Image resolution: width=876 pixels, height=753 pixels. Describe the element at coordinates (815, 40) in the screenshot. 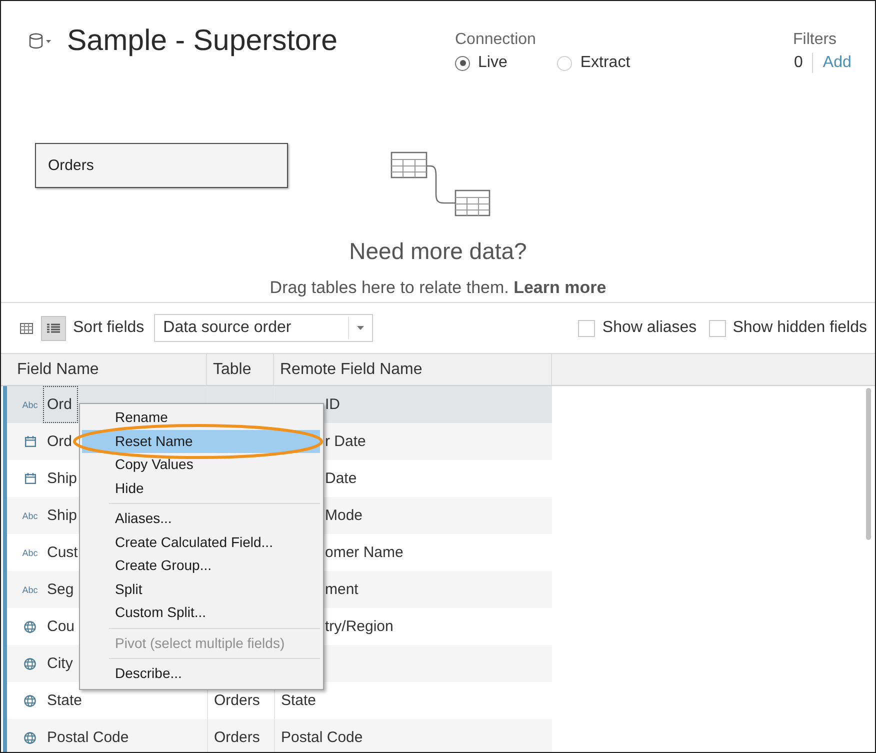

I see `filters-label: Filters` at that location.